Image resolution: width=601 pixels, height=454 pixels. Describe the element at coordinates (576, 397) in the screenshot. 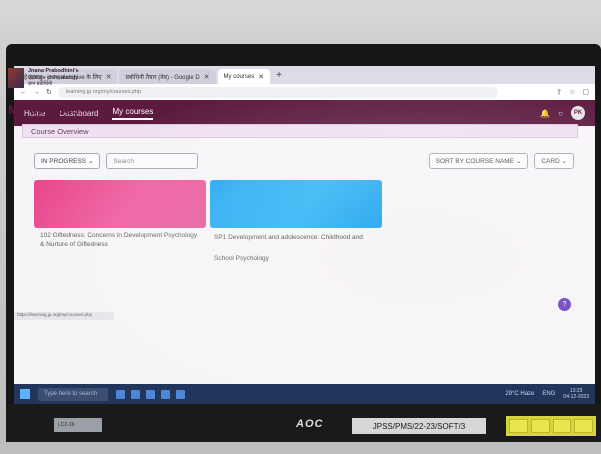

I see `clock-date: 04-12-2023` at that location.